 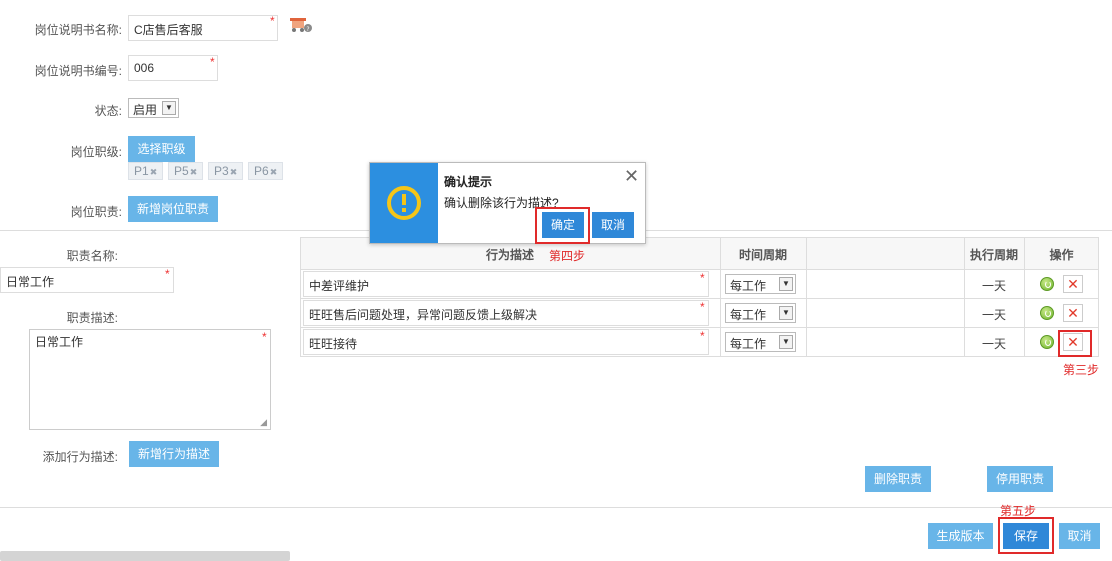 I want to click on level-tag-label: P1, so click(x=141, y=171).